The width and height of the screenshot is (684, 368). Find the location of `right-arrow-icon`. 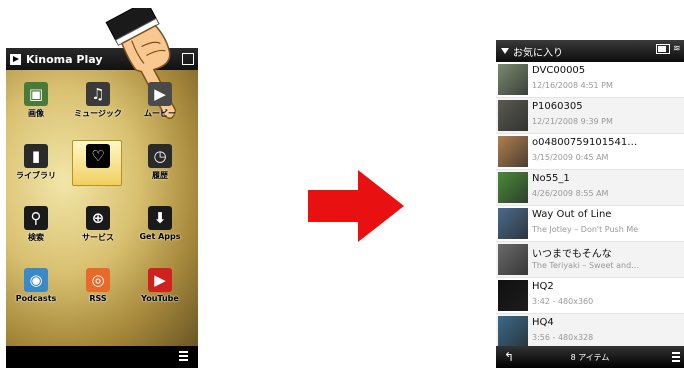

right-arrow-icon is located at coordinates (356, 206).